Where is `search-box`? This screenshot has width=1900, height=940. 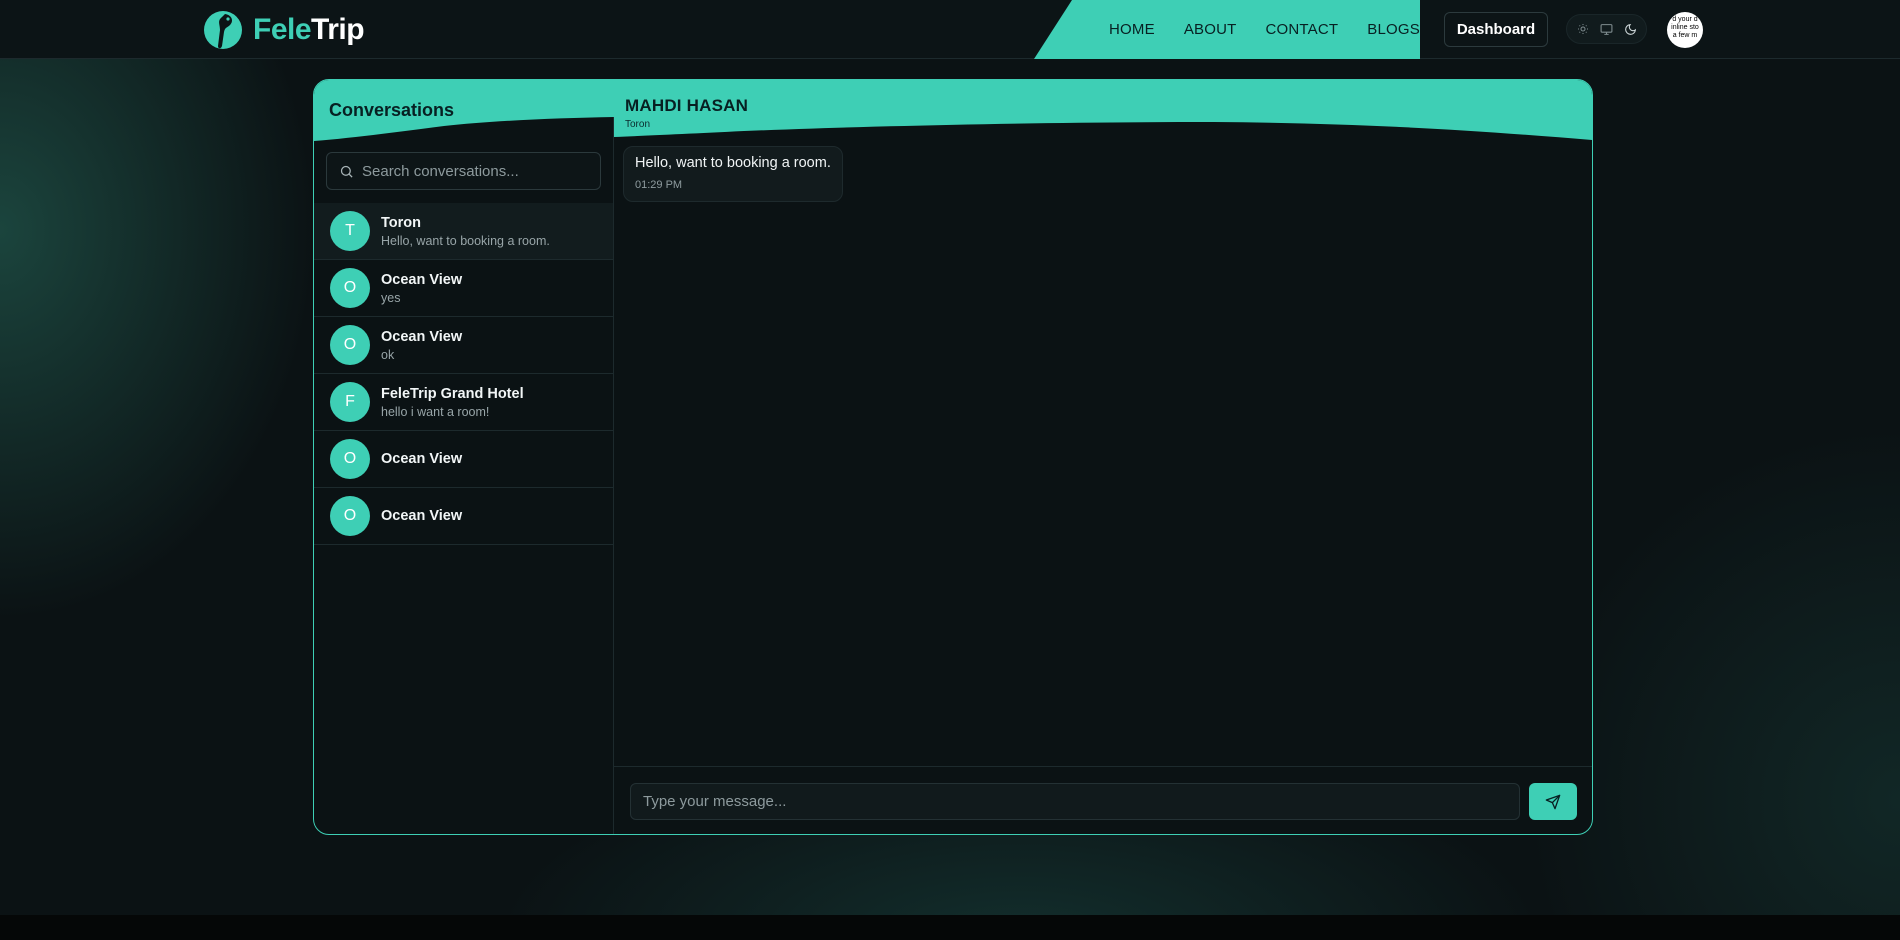 search-box is located at coordinates (463, 171).